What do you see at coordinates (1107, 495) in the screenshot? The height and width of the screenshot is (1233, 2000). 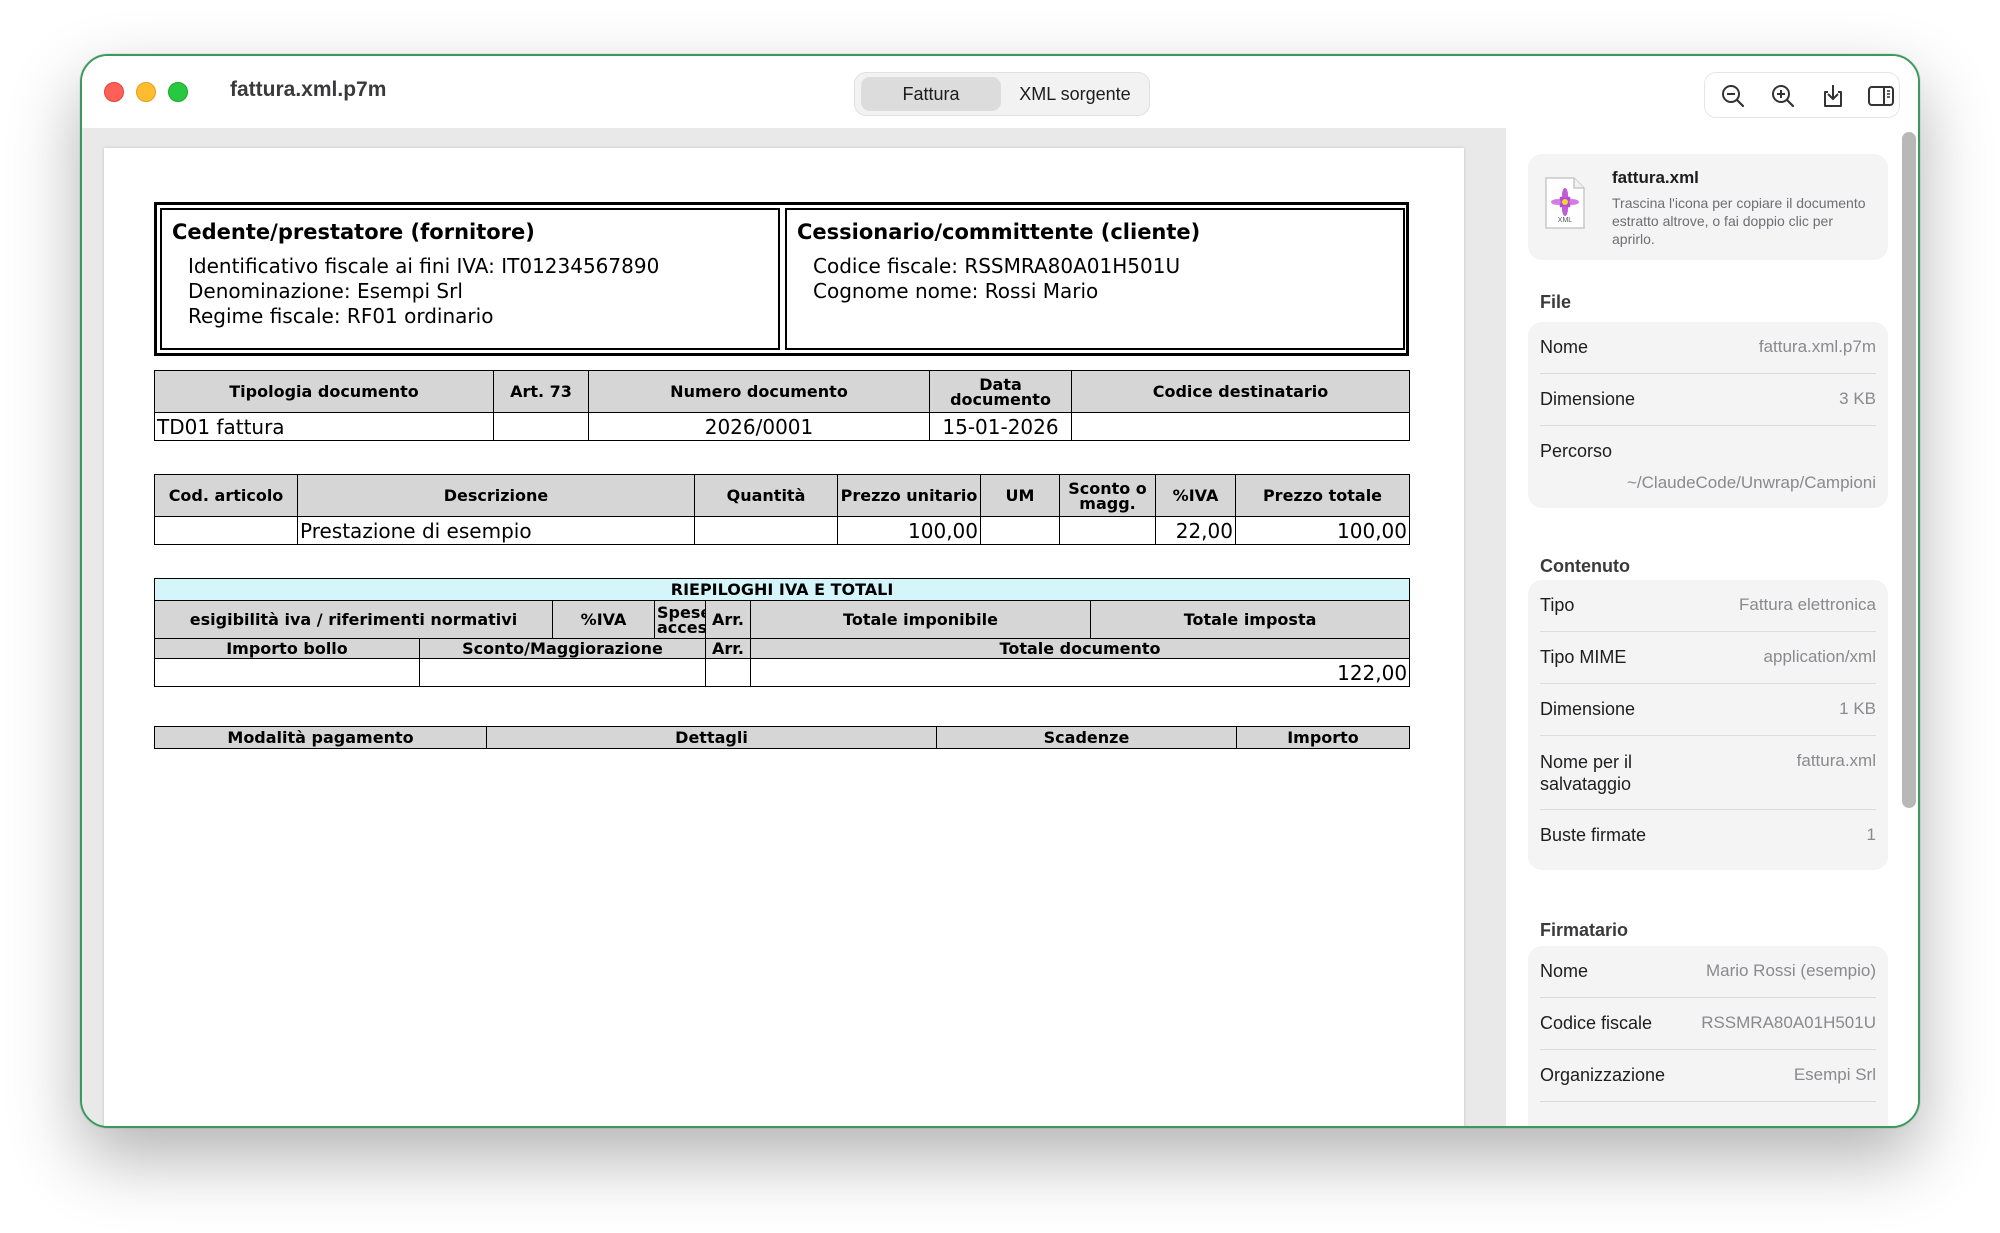 I see `header-cell: Sconto o magg.` at bounding box center [1107, 495].